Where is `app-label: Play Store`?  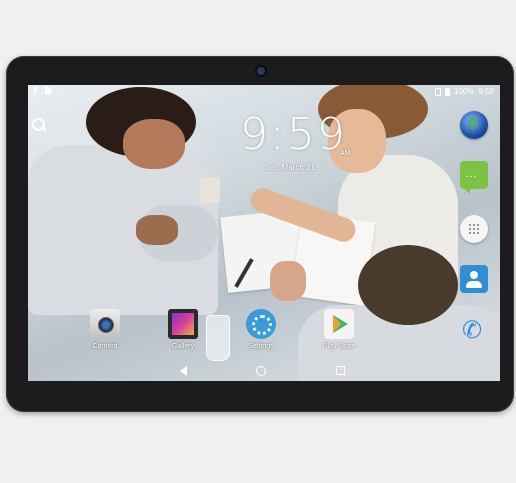
app-label: Play Store is located at coordinates (339, 346).